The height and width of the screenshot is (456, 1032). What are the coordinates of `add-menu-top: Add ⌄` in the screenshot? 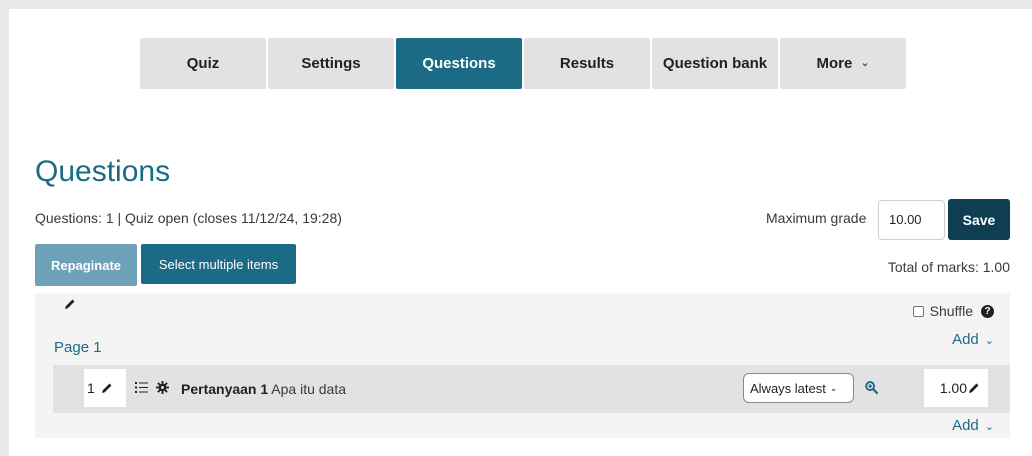 It's located at (973, 339).